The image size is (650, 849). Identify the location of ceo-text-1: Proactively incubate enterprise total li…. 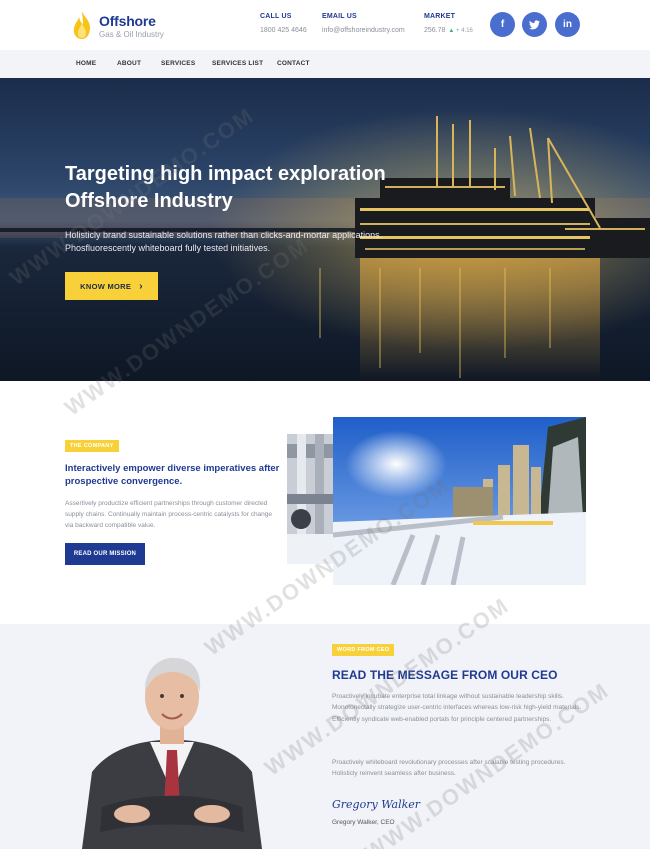
(457, 708).